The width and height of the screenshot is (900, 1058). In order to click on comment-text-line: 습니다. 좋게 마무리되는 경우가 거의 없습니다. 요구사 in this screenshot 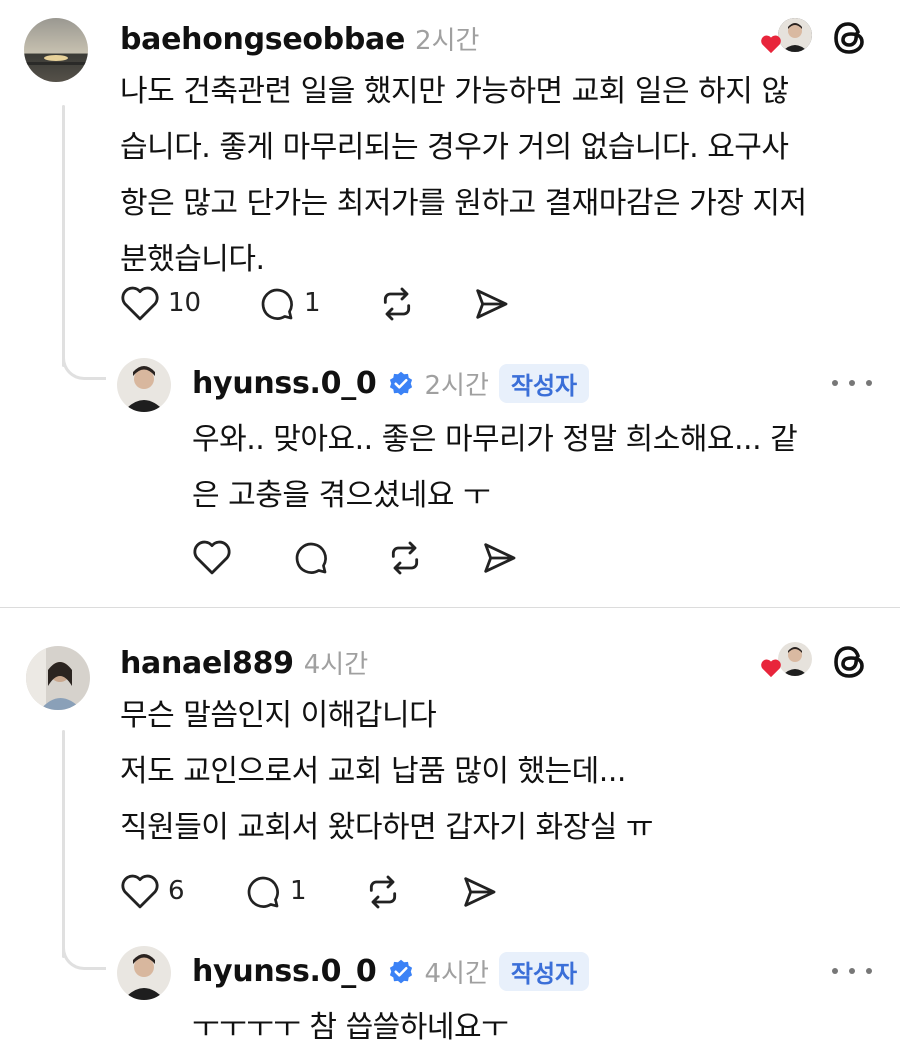, I will do `click(454, 147)`.